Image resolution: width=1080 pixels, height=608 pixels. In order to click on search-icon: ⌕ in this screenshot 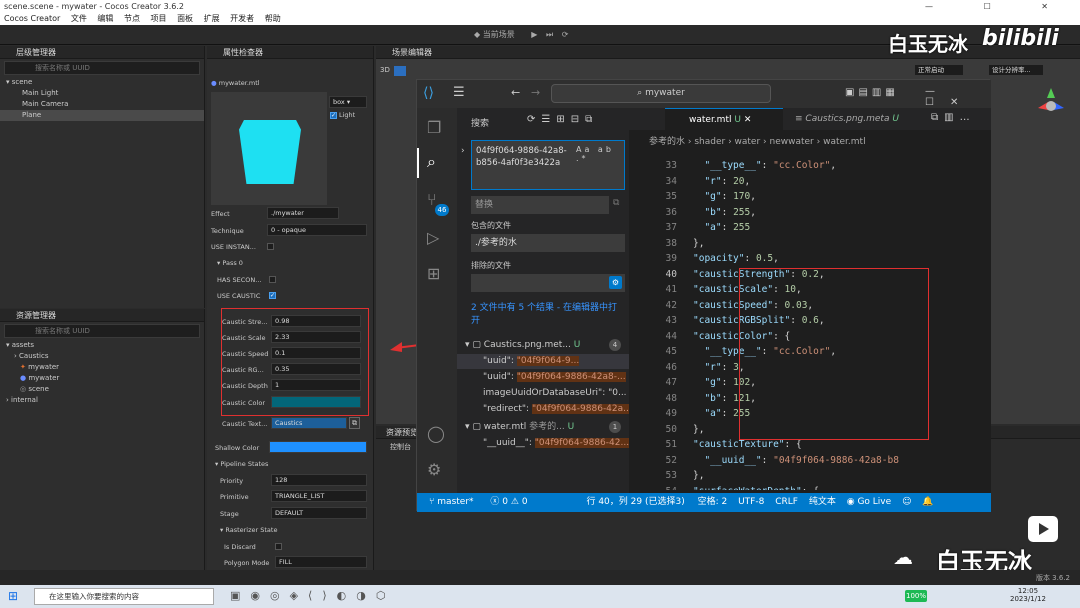, I will do `click(431, 162)`.